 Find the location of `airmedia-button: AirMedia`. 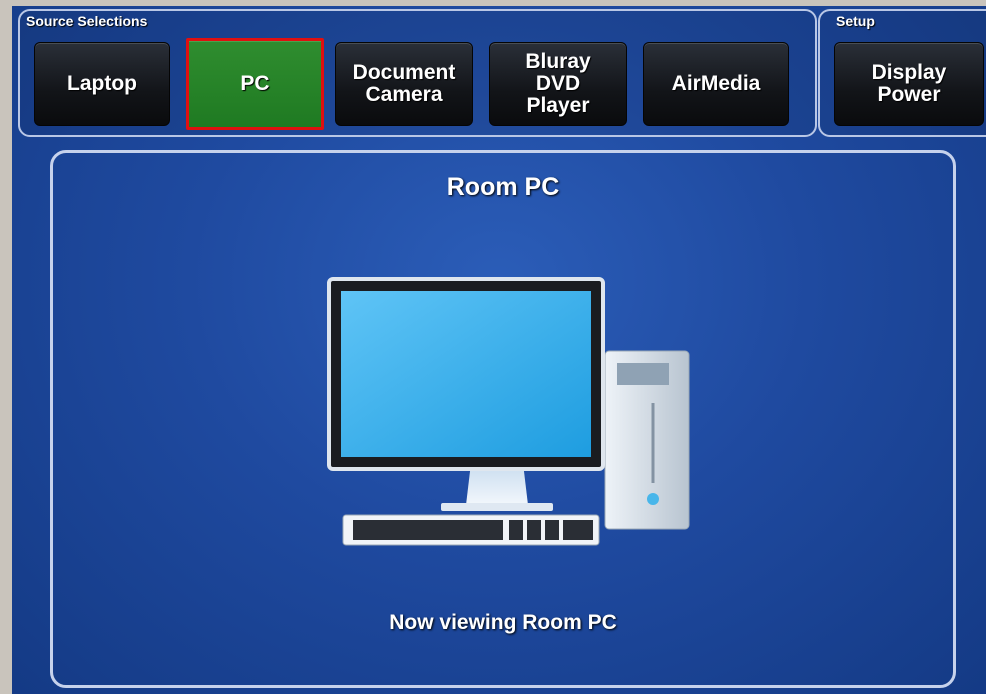

airmedia-button: AirMedia is located at coordinates (716, 84).